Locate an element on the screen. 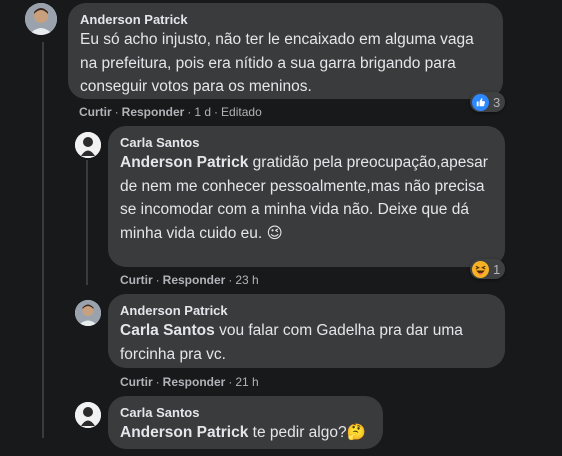  comment-author: Carla Santos is located at coordinates (245, 412).